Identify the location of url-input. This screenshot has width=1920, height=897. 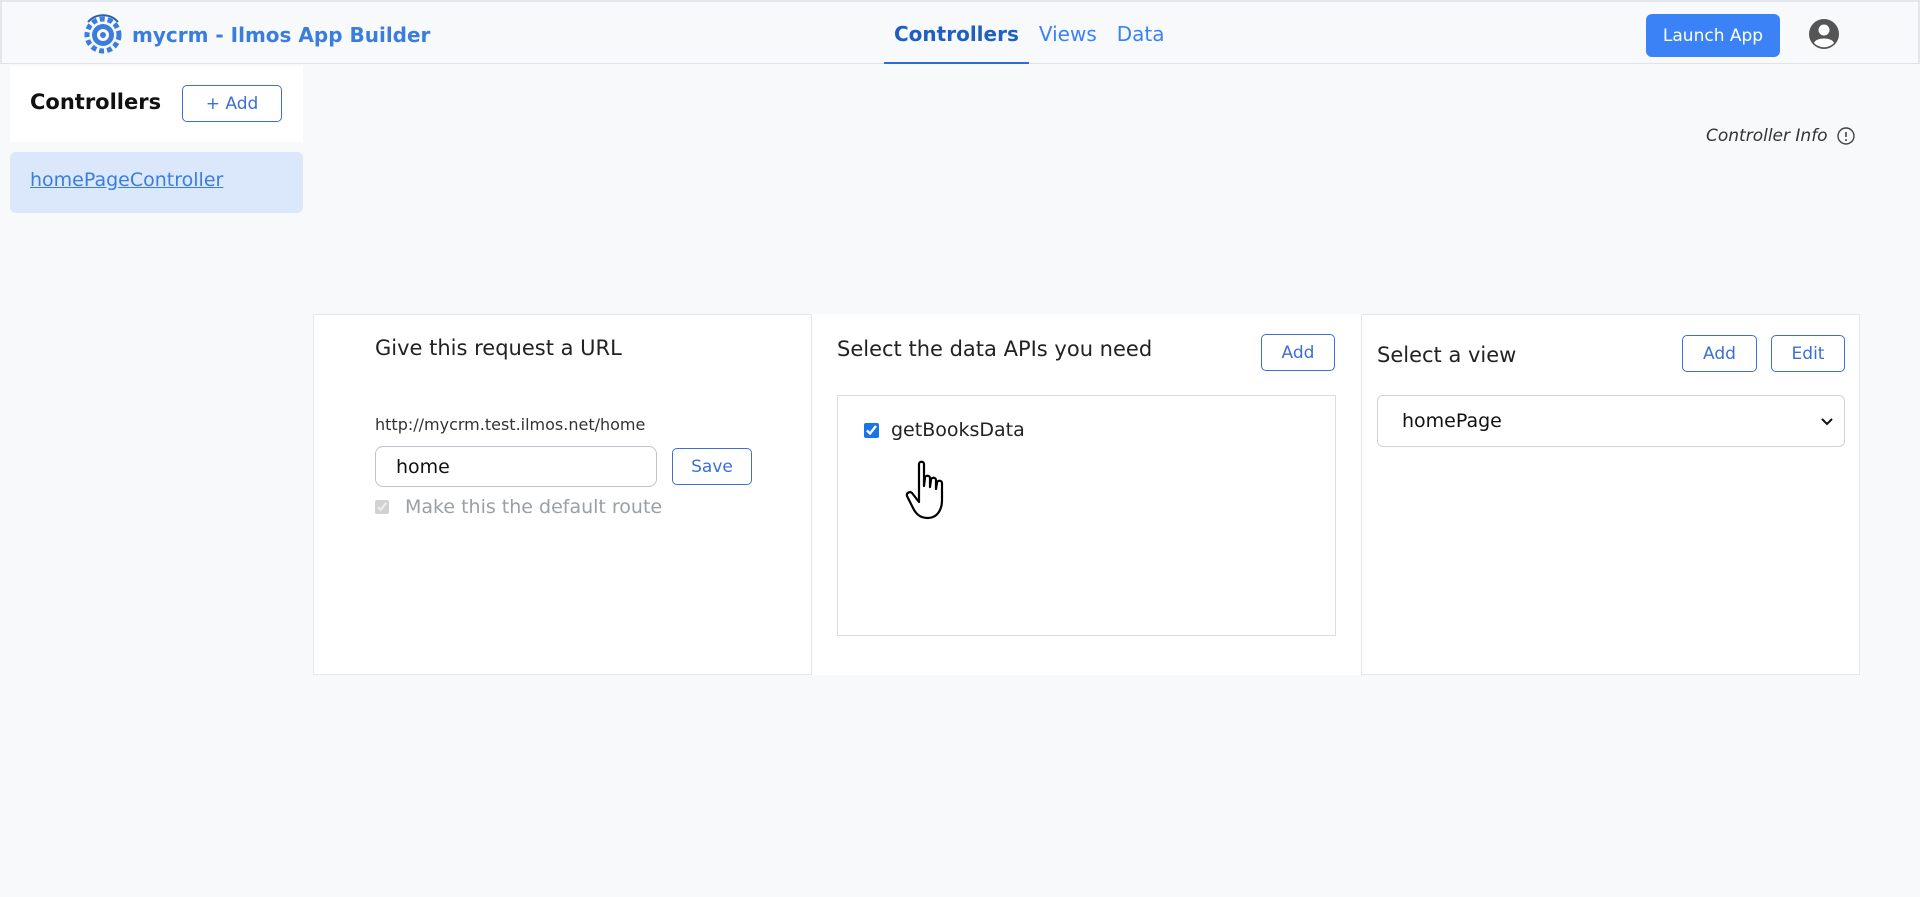
(516, 466).